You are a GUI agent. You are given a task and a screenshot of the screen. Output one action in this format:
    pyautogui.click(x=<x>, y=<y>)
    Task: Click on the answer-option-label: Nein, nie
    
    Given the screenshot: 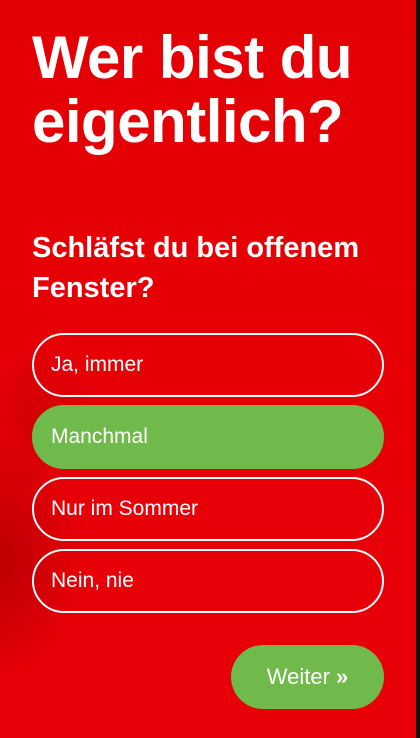 What is the action you would take?
    pyautogui.click(x=92, y=580)
    